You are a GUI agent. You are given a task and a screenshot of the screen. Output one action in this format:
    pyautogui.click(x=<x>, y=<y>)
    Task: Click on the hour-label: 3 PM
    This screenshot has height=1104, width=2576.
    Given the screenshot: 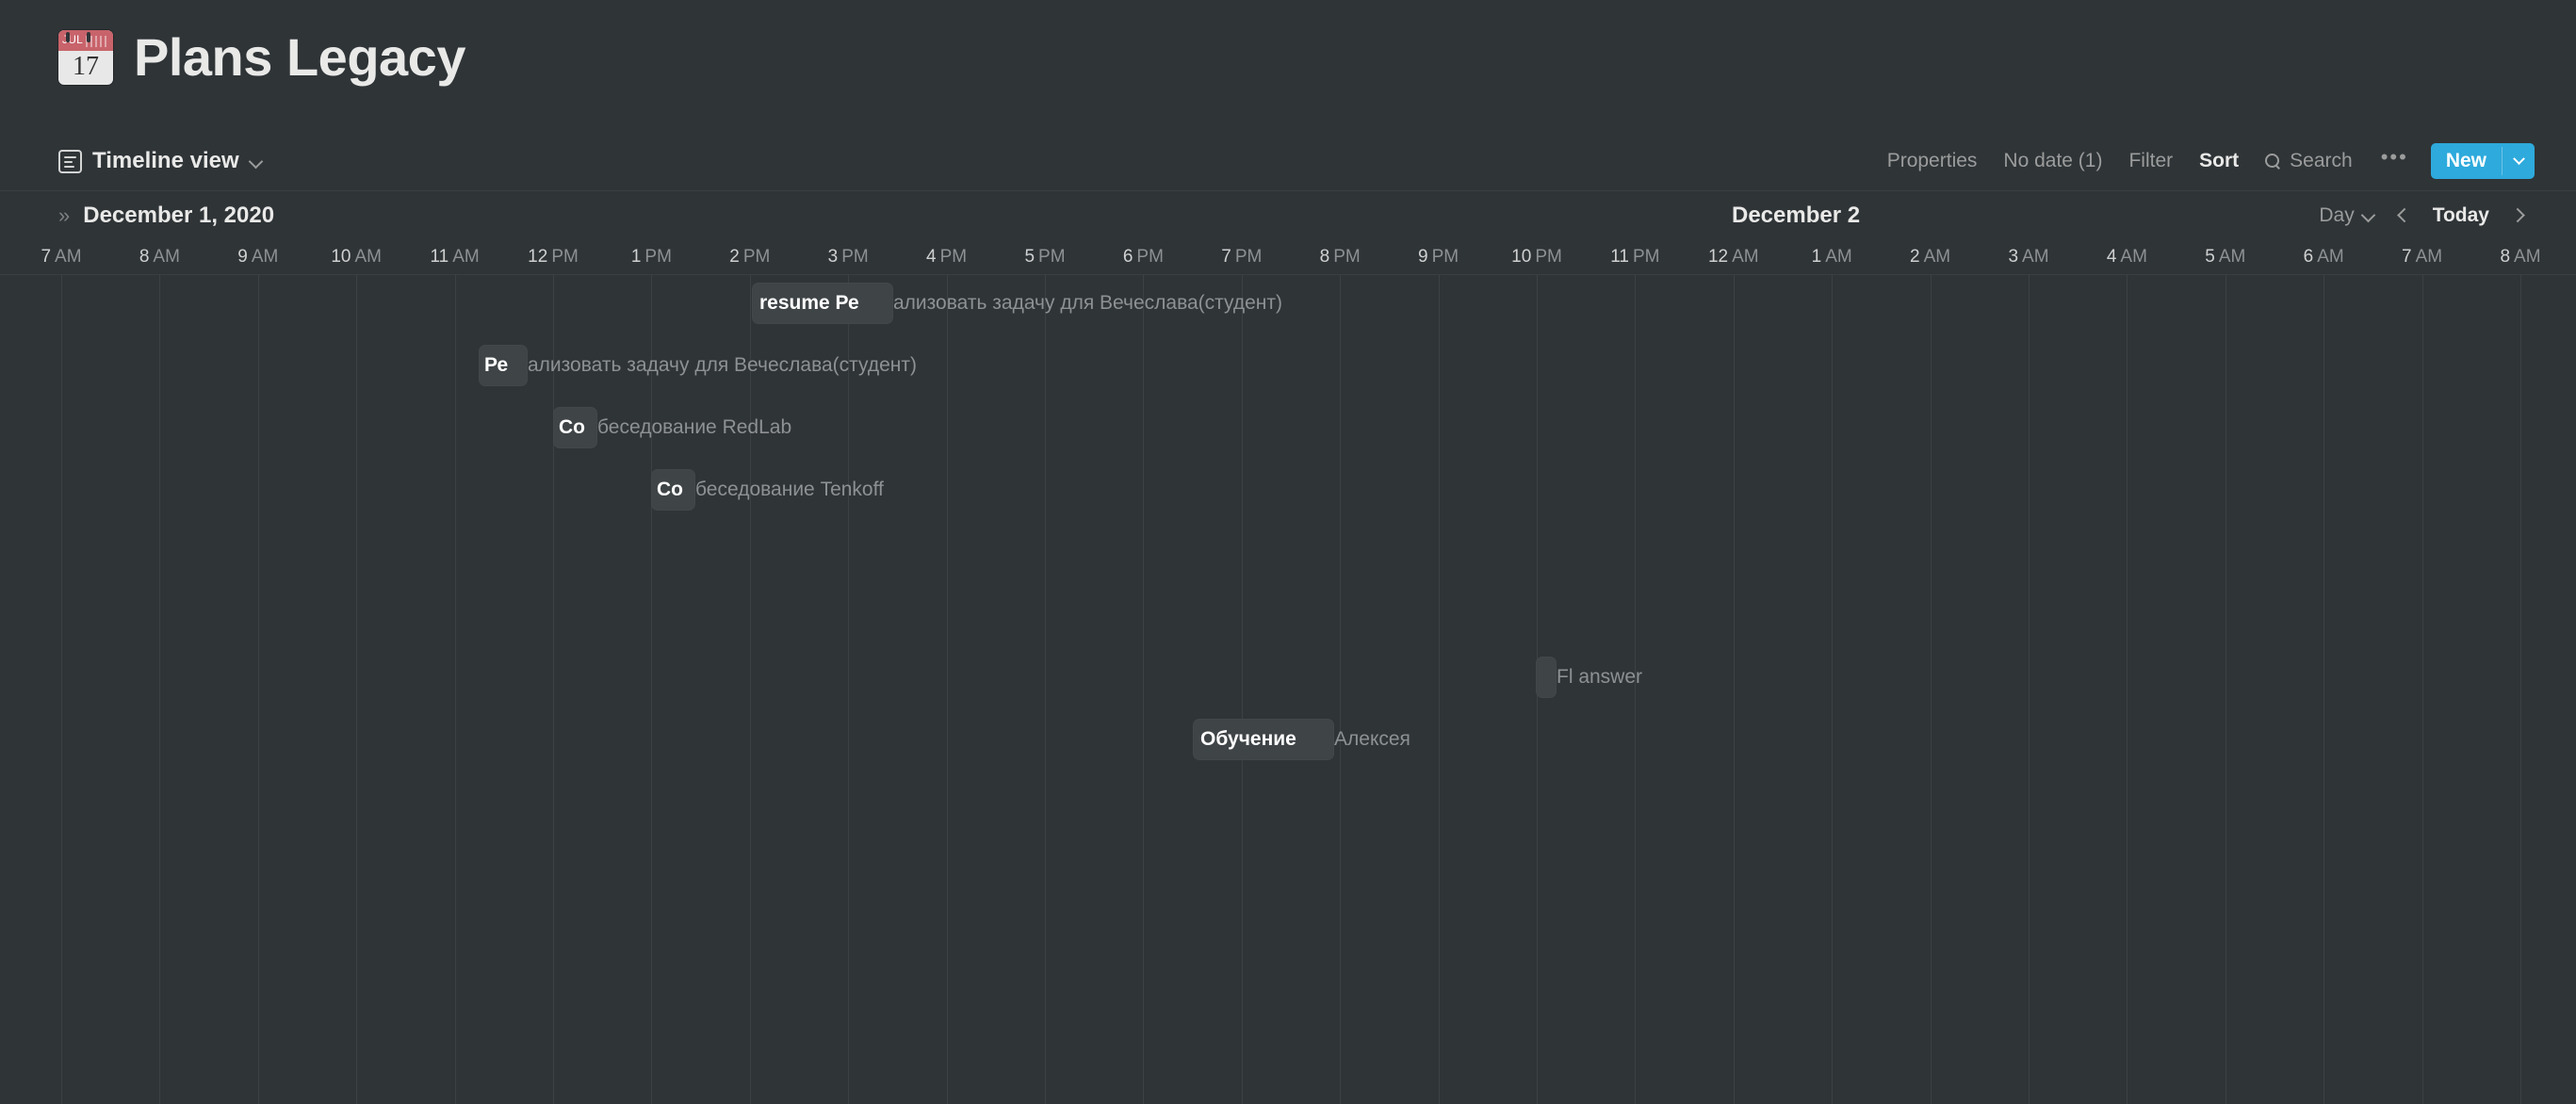 What is the action you would take?
    pyautogui.click(x=848, y=257)
    